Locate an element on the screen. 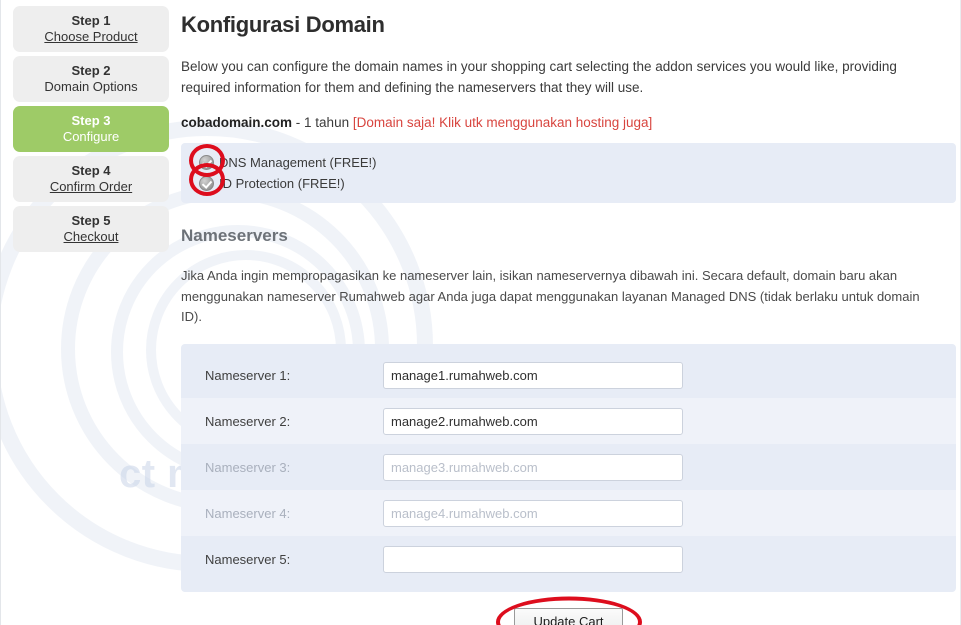 This screenshot has height=625, width=961. nameserver-4-input is located at coordinates (533, 513).